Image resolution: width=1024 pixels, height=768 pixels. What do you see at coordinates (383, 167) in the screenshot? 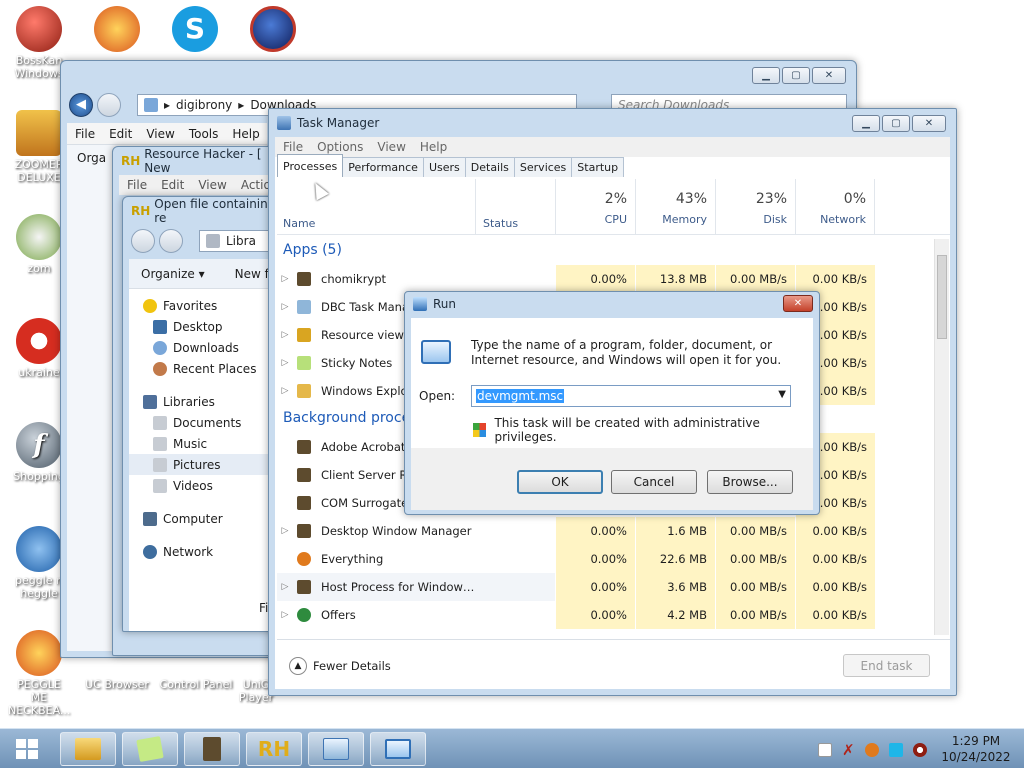
I see `tab-performance: Performance` at bounding box center [383, 167].